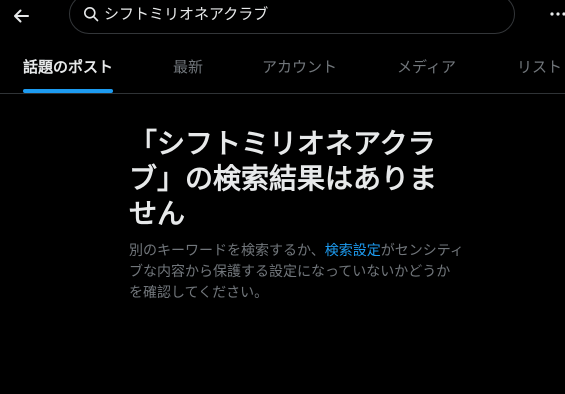 This screenshot has width=565, height=394. Describe the element at coordinates (91, 14) in the screenshot. I see `search-icon` at that location.